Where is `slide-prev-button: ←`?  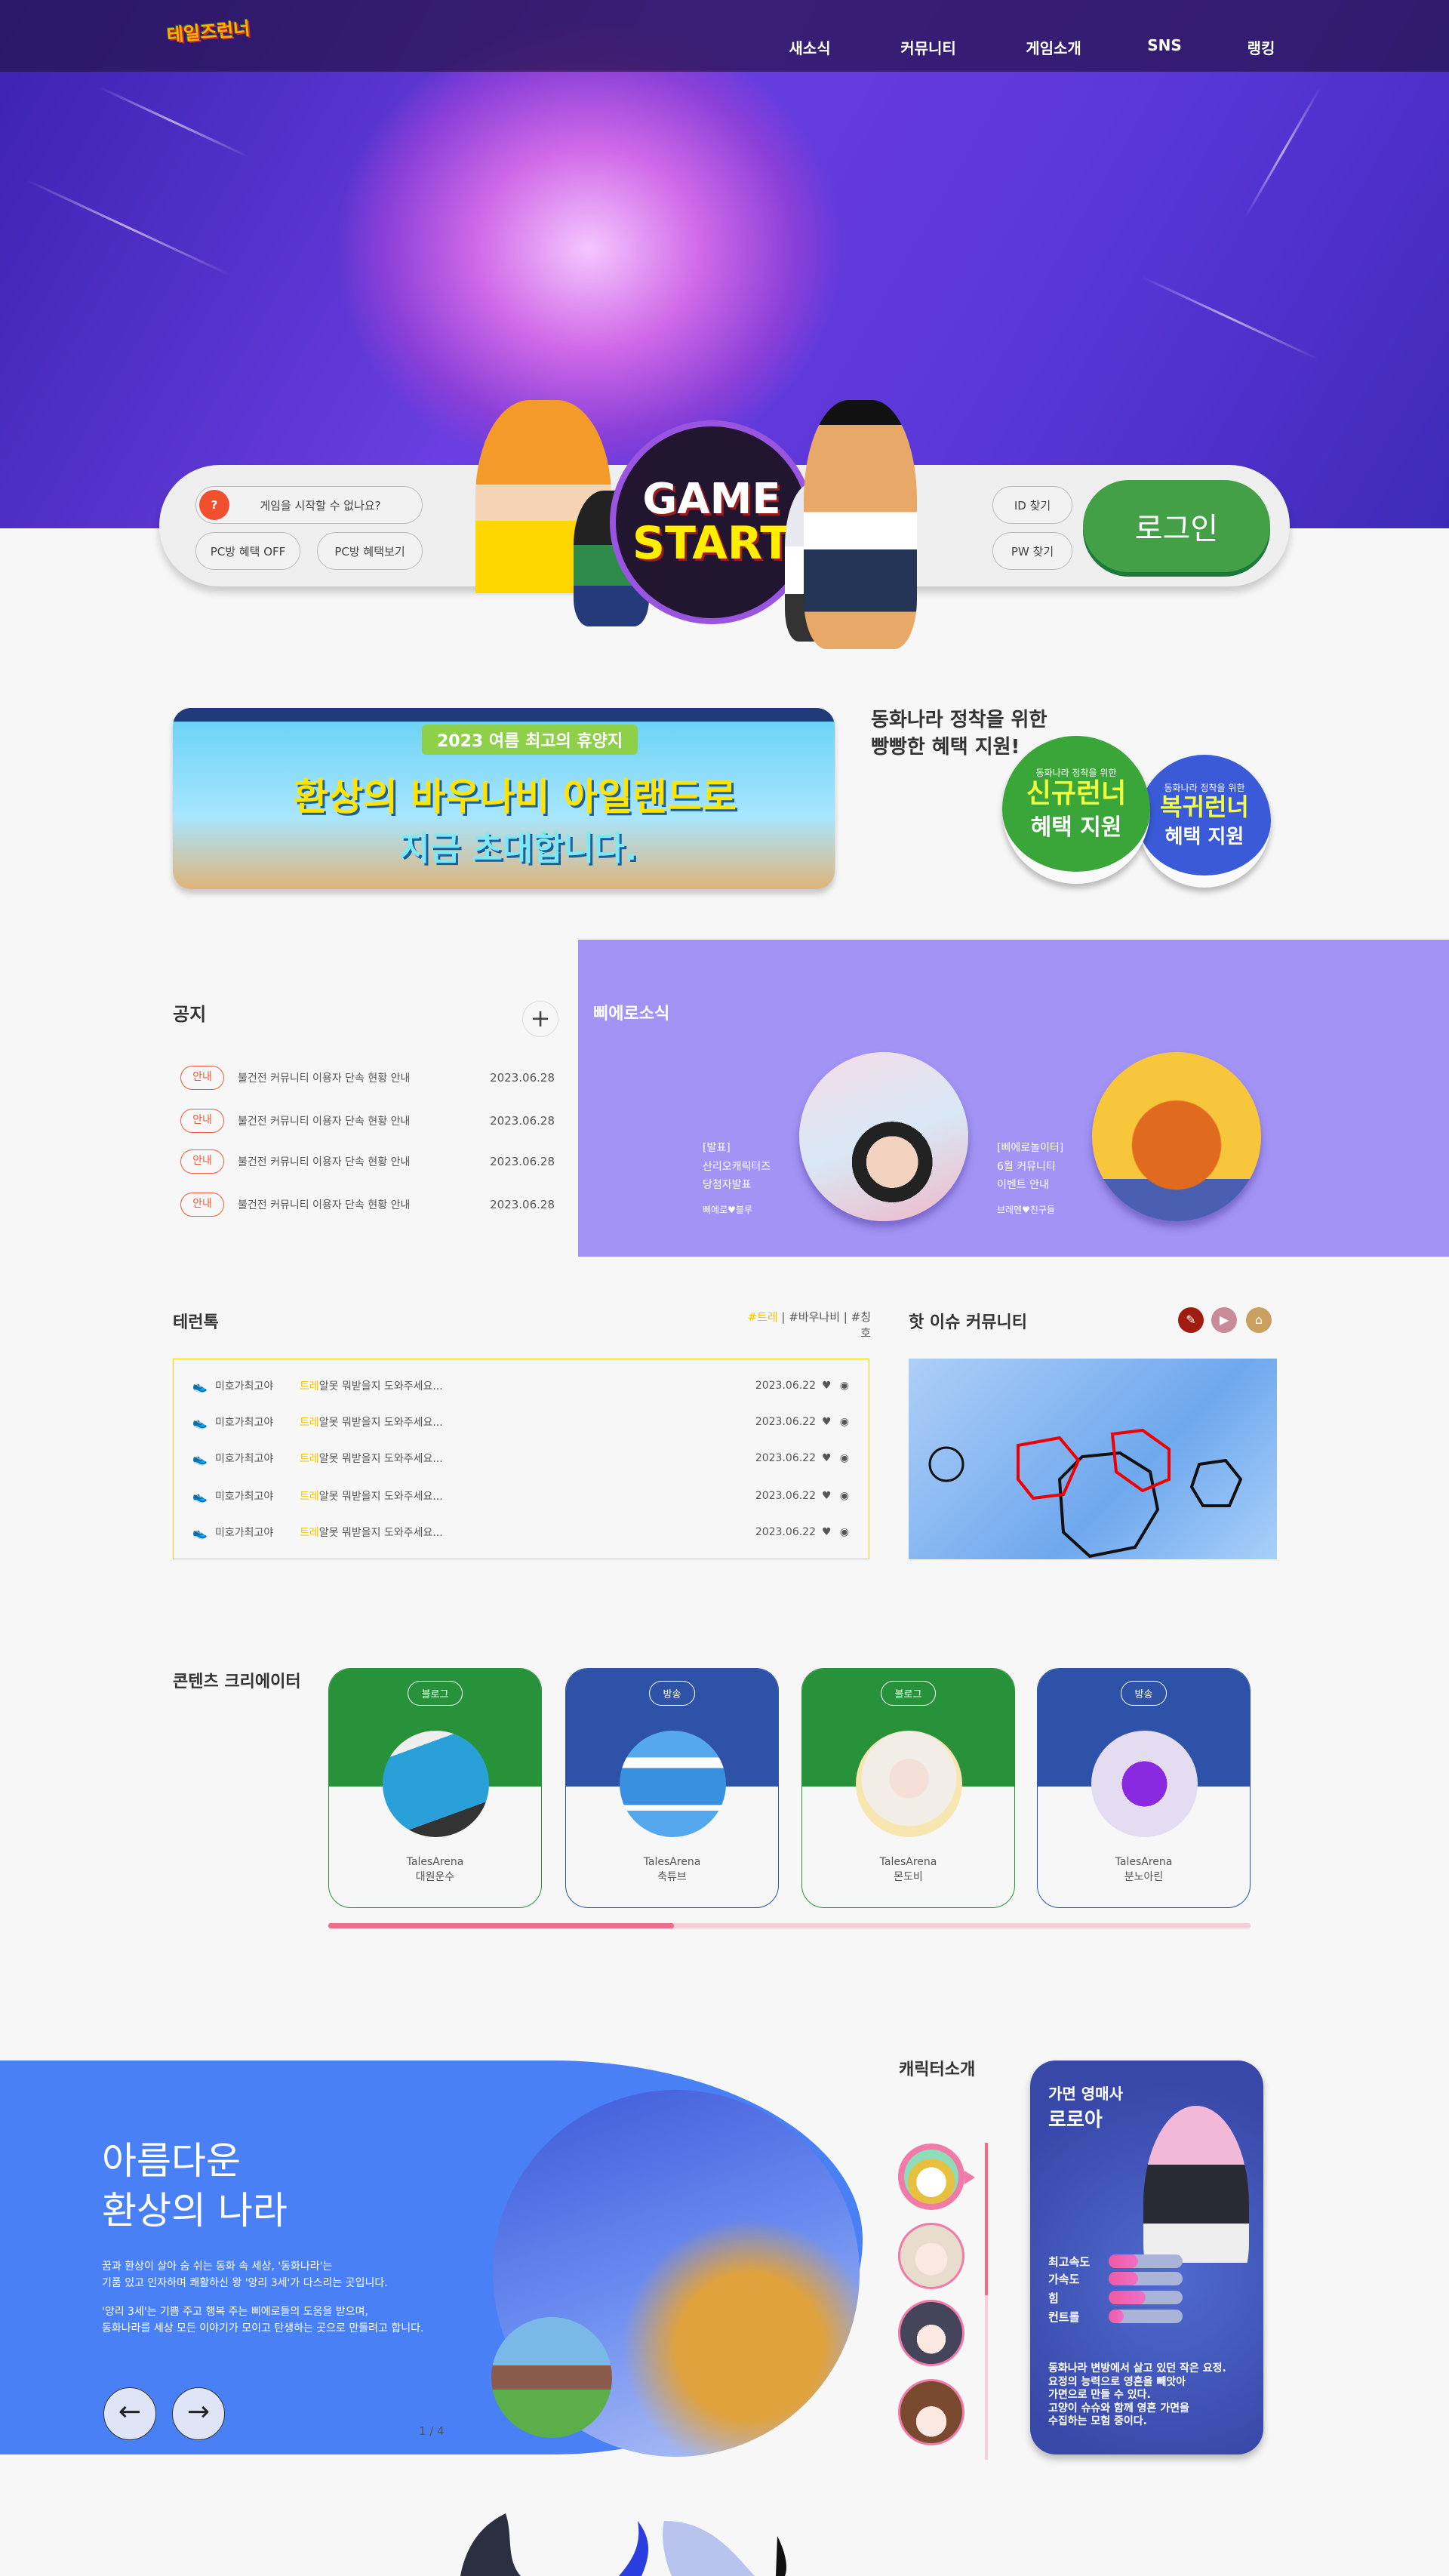 slide-prev-button: ← is located at coordinates (129, 2413).